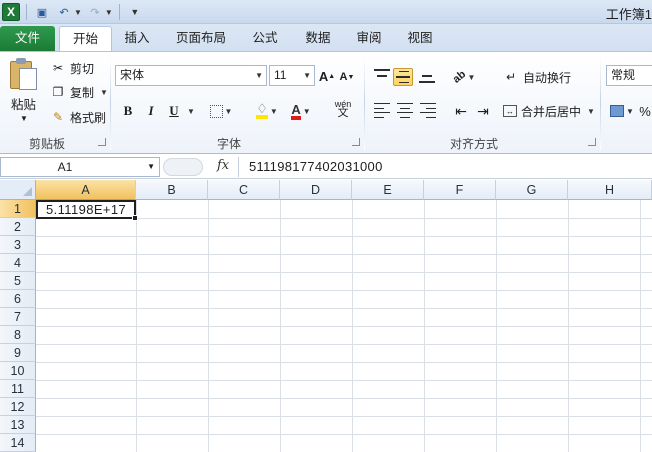 This screenshot has height=452, width=652. I want to click on insert-function-icon: fx, so click(223, 165).